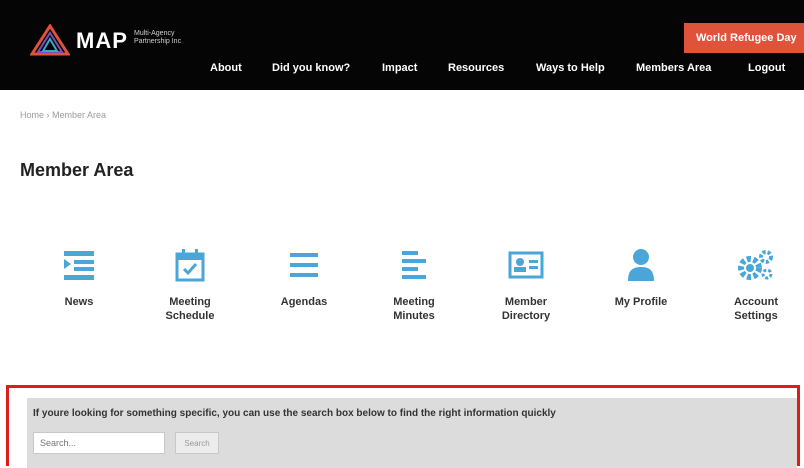 This screenshot has width=804, height=468. What do you see at coordinates (570, 68) in the screenshot?
I see `nav-ways-to-help: Ways to Help` at bounding box center [570, 68].